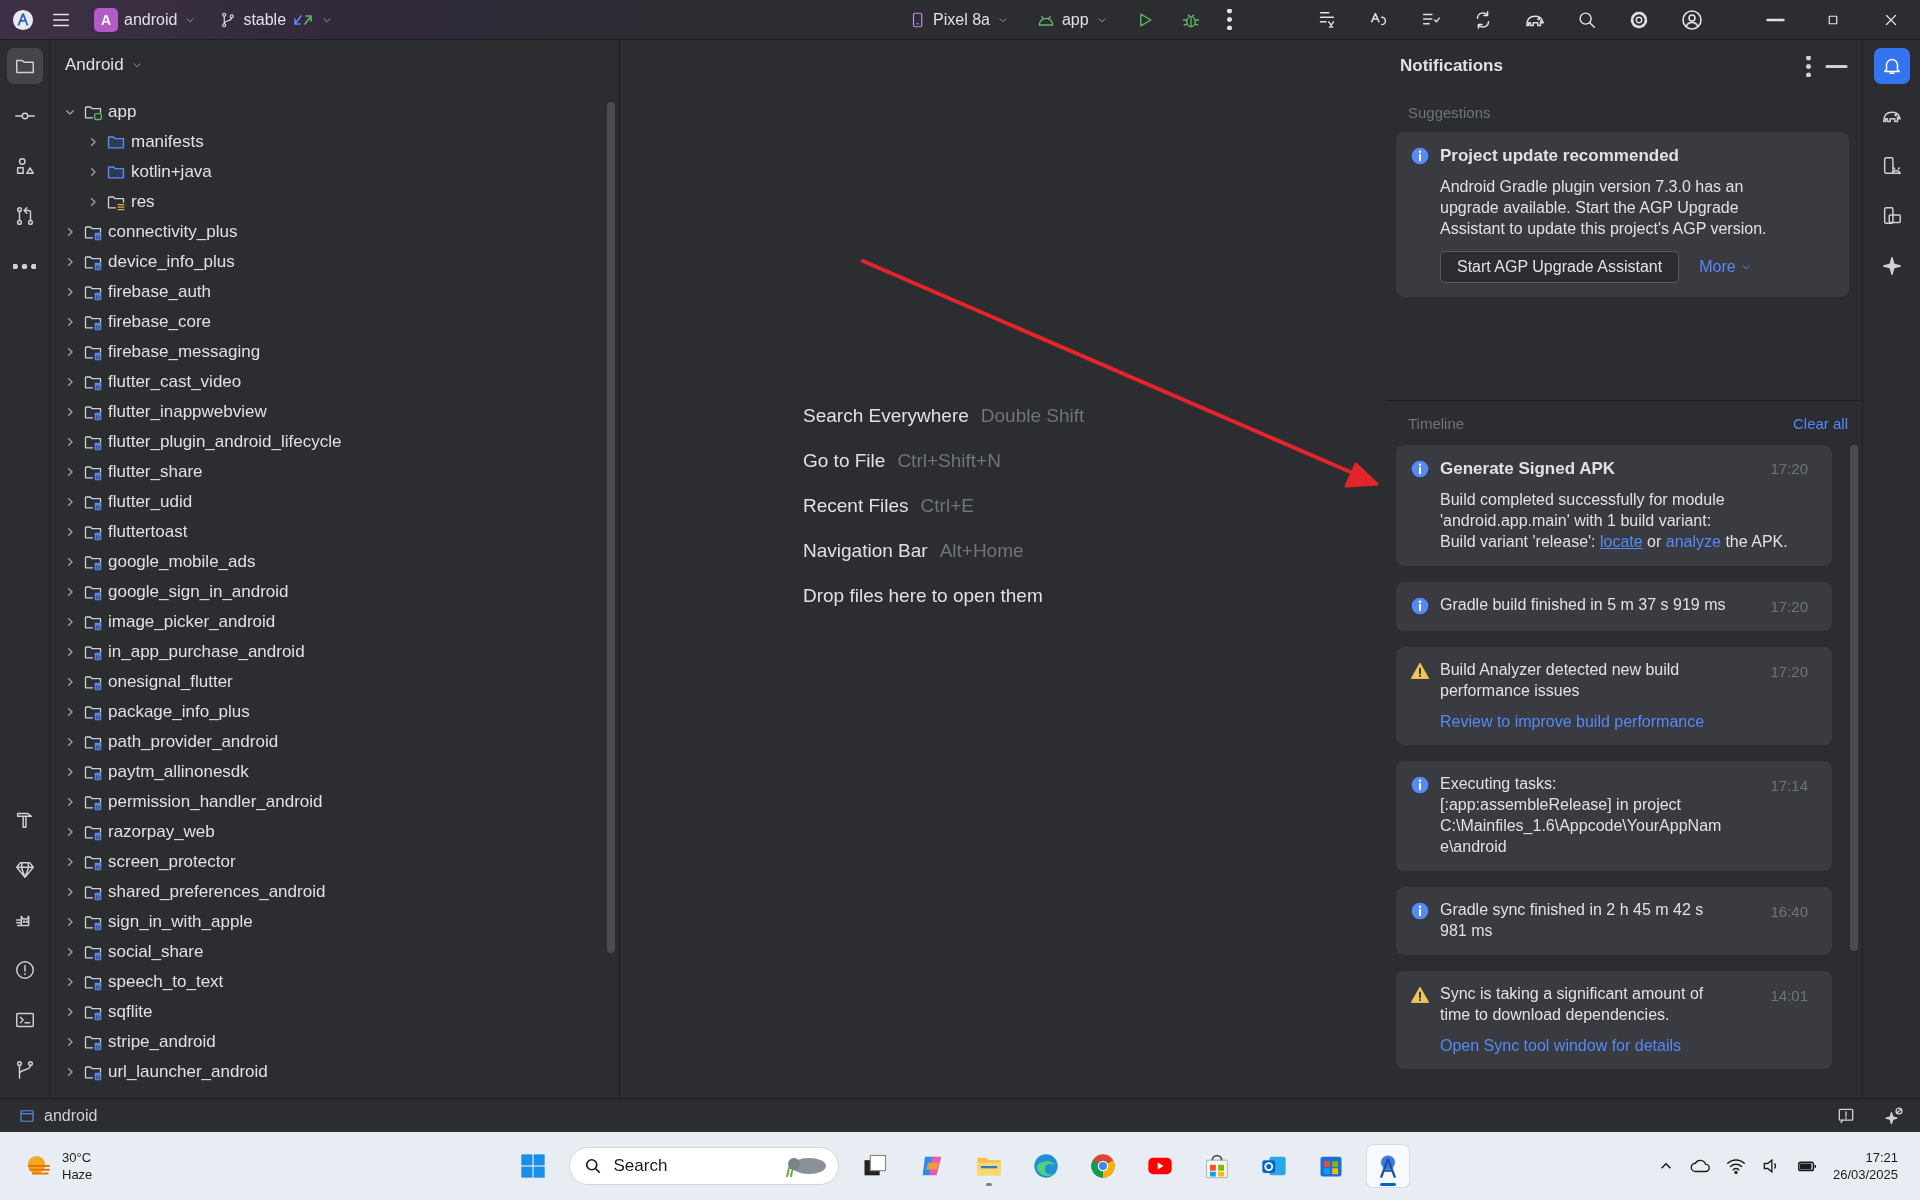 The width and height of the screenshot is (1920, 1200). What do you see at coordinates (1072, 19) in the screenshot?
I see `run-configuration-selector: app` at bounding box center [1072, 19].